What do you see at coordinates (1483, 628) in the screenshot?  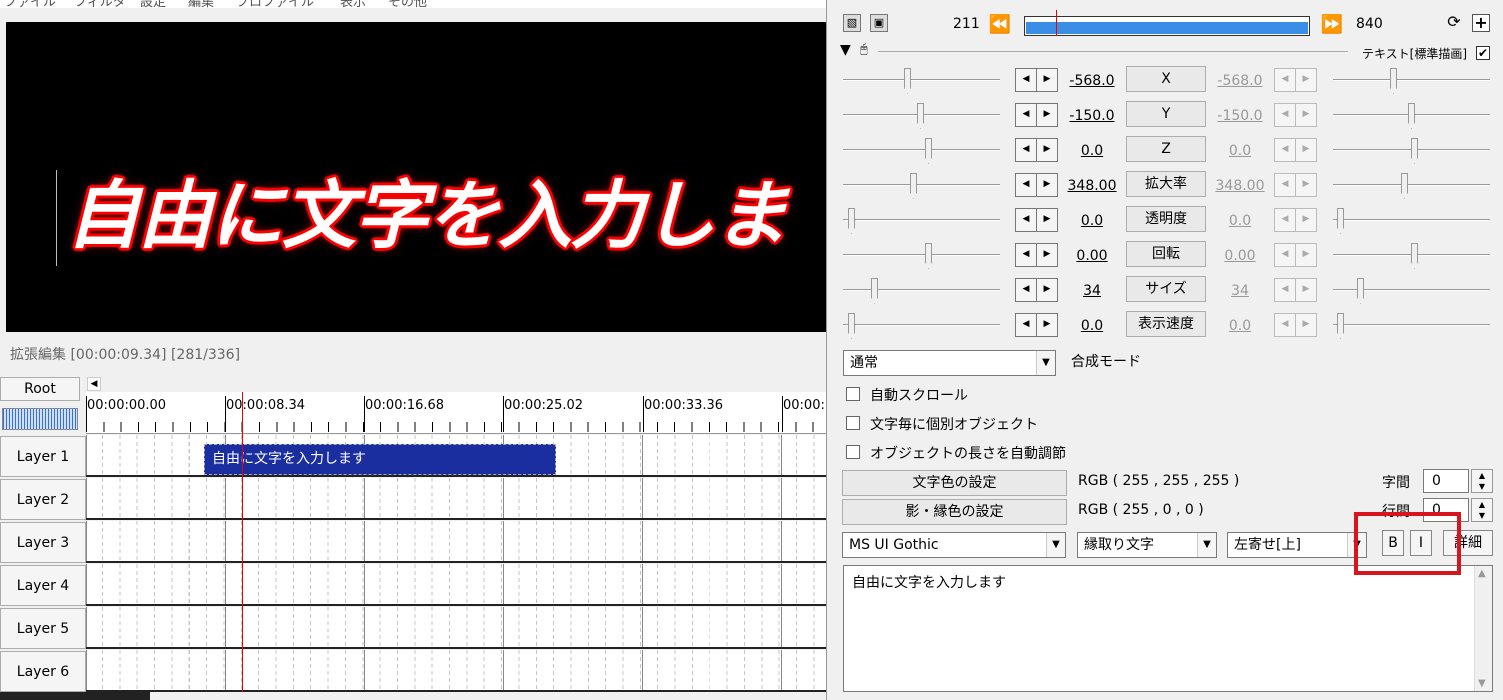 I see `text-area-scrollbar: ▲ ▼` at bounding box center [1483, 628].